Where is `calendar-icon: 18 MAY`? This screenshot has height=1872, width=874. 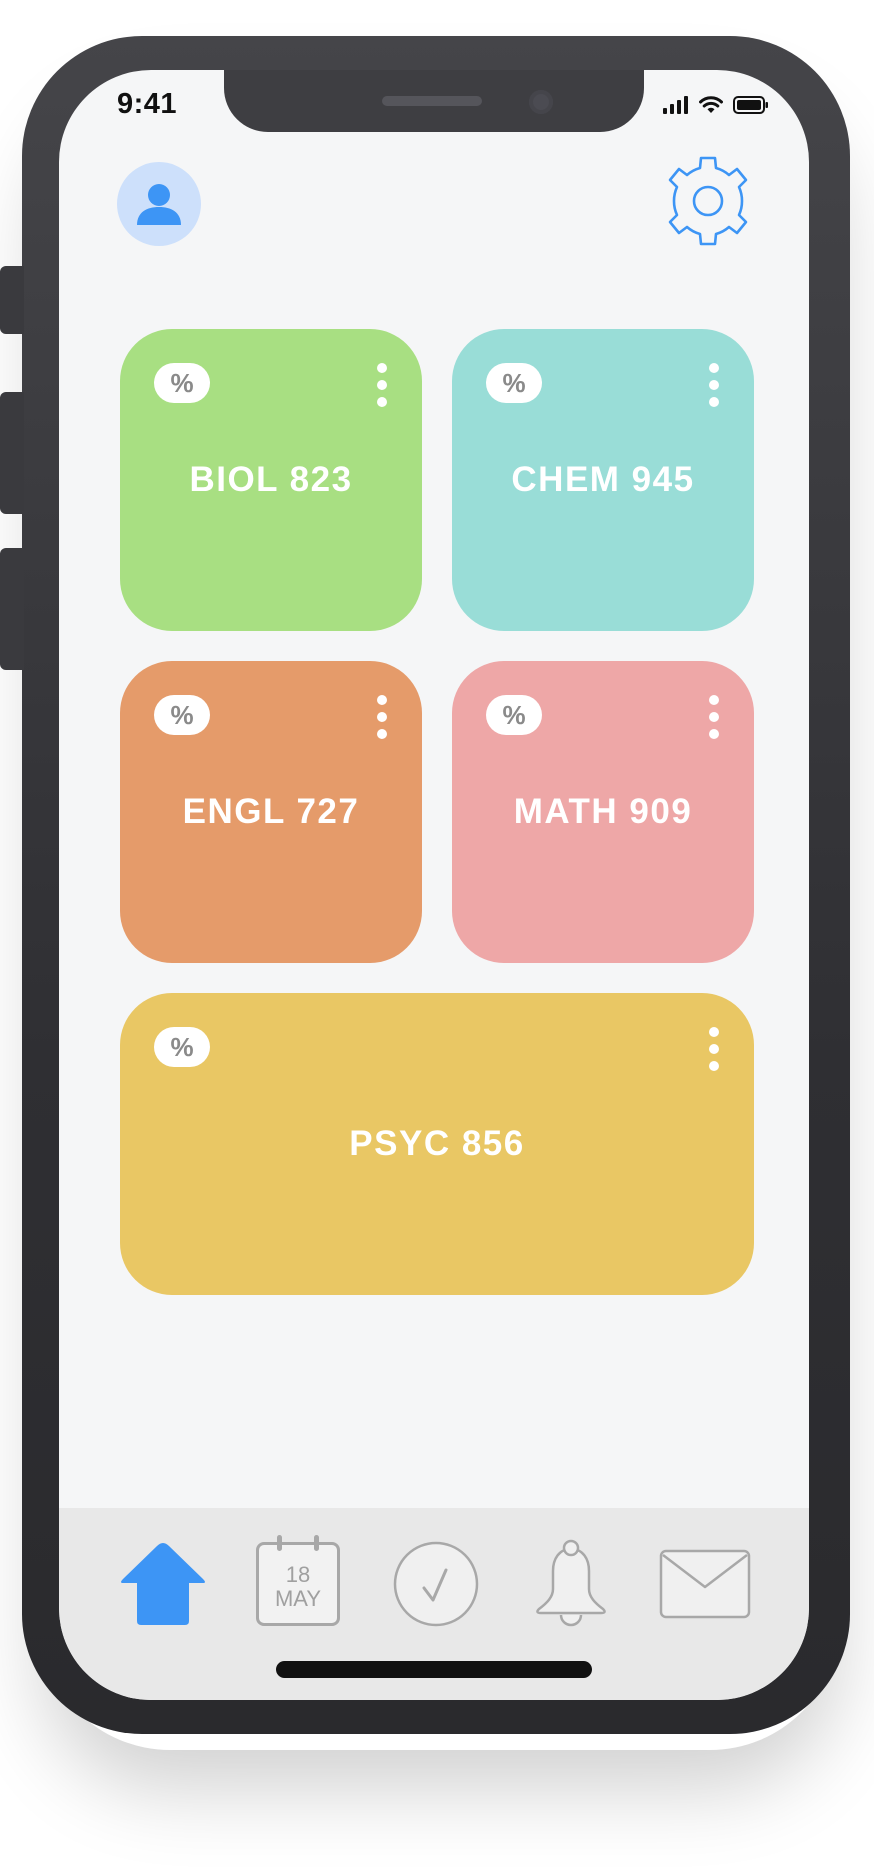 calendar-icon: 18 MAY is located at coordinates (298, 1580).